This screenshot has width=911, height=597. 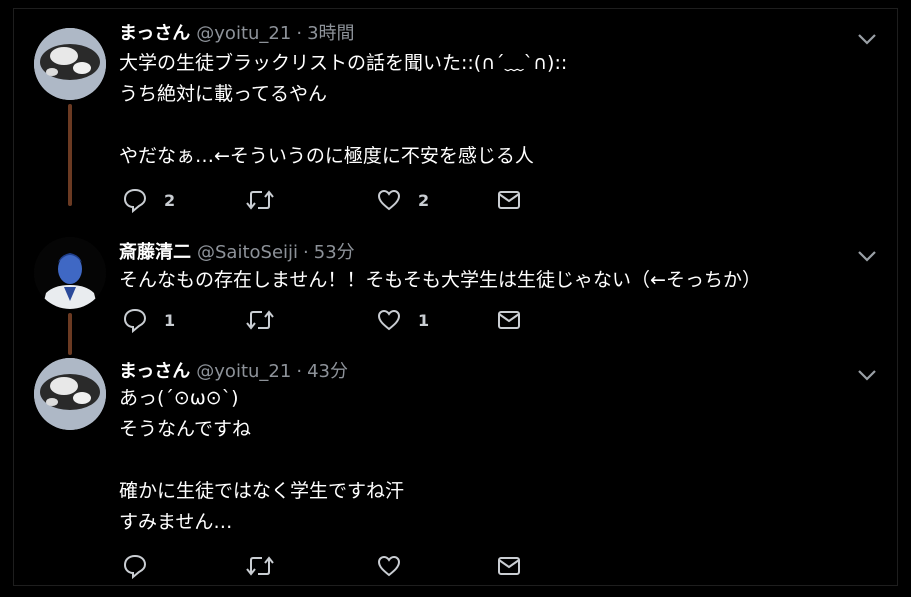 I want to click on timestamp: 53分, so click(x=334, y=252).